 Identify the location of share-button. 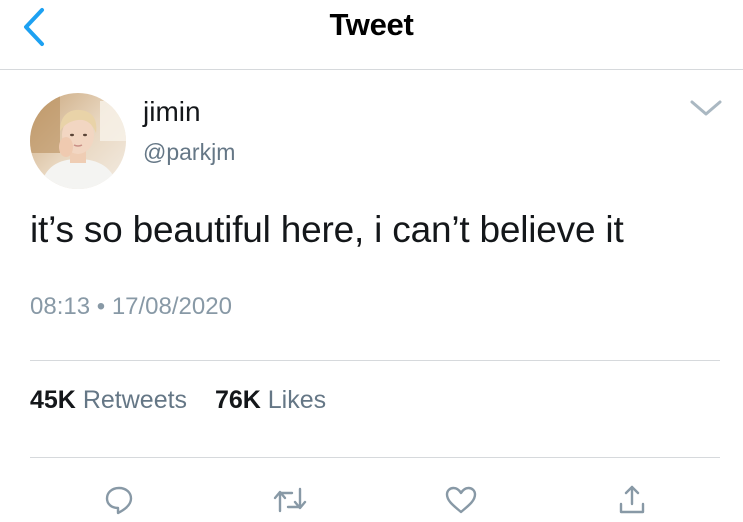
(632, 500).